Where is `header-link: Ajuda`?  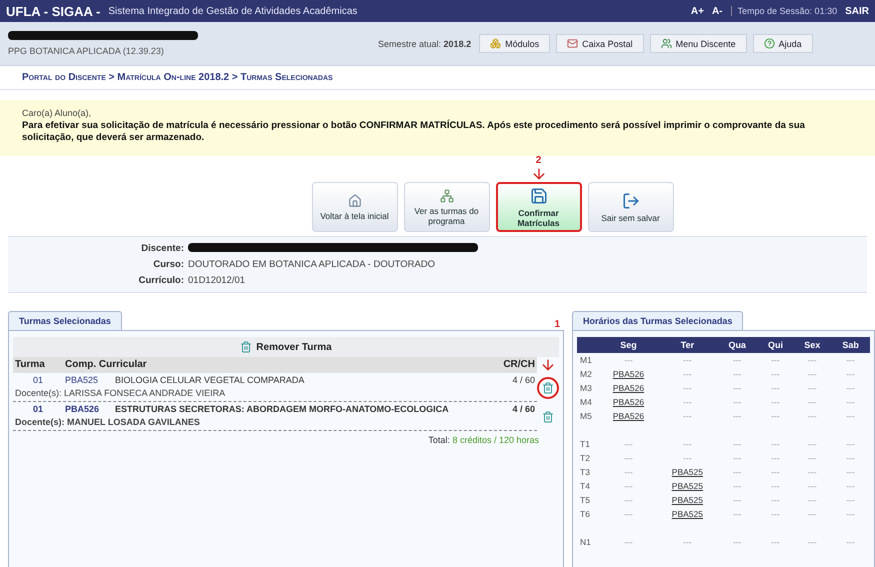
header-link: Ajuda is located at coordinates (782, 43).